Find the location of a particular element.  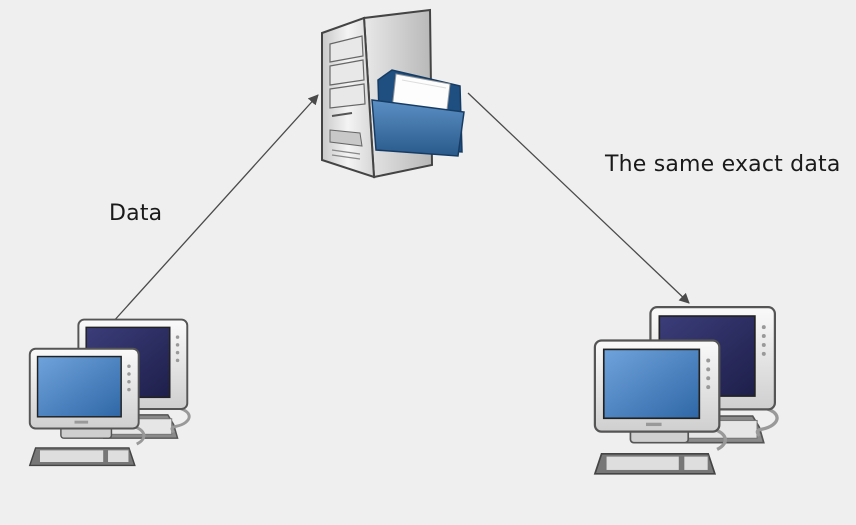

upload-data-label: Data is located at coordinates (136, 213).